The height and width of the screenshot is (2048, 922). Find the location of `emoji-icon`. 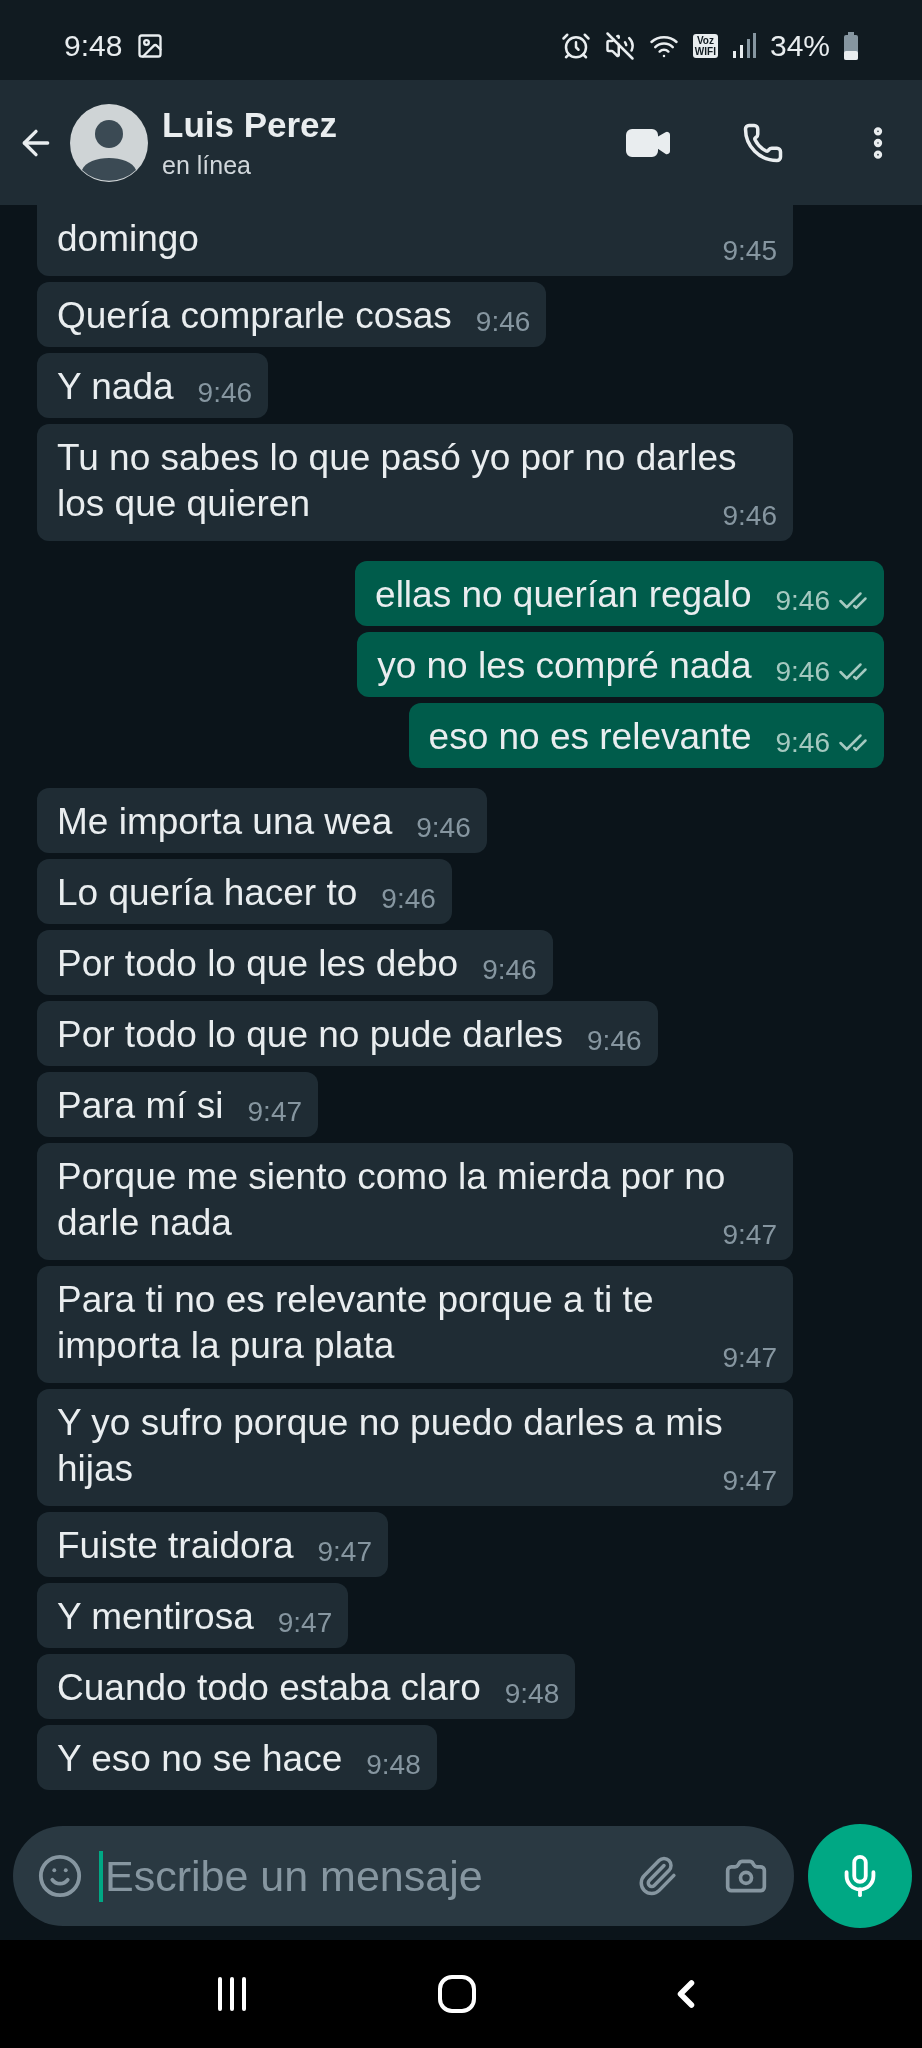

emoji-icon is located at coordinates (60, 1876).